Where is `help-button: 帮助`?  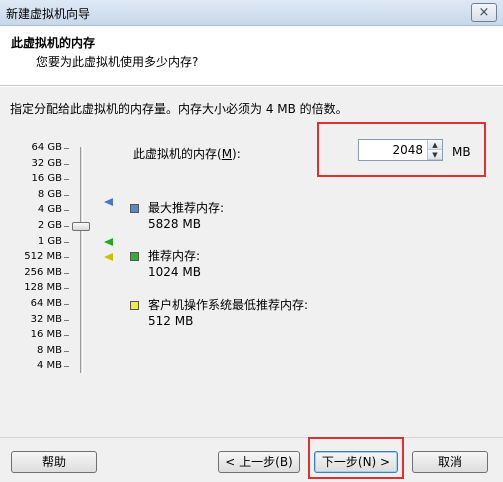
help-button: 帮助 is located at coordinates (54, 462).